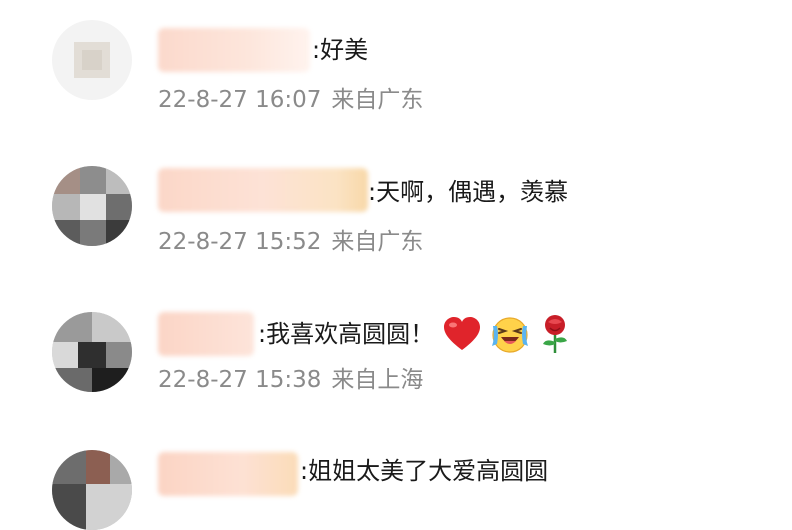 The image size is (792, 530). I want to click on comment-meta: 22-8-27 15:38 来自上海, so click(290, 380).